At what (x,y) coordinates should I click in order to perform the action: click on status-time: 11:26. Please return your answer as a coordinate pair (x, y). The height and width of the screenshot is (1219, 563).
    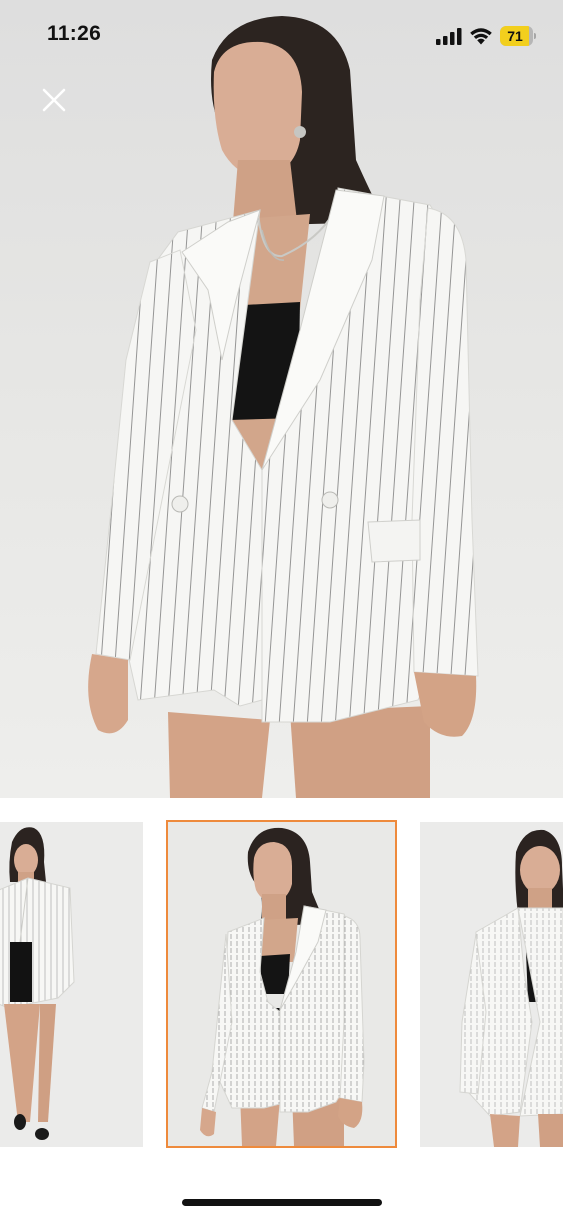
    Looking at the image, I should click on (74, 33).